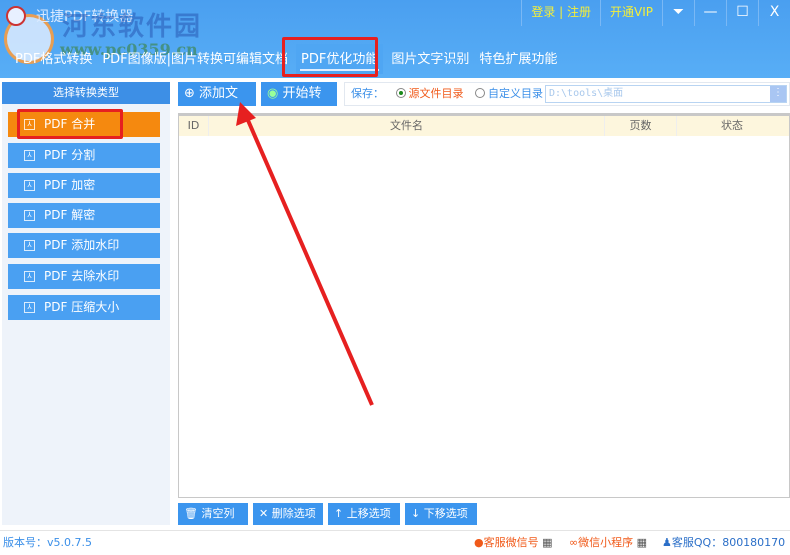 Image resolution: width=790 pixels, height=555 pixels. What do you see at coordinates (246, 114) in the screenshot?
I see `arrow-head` at bounding box center [246, 114].